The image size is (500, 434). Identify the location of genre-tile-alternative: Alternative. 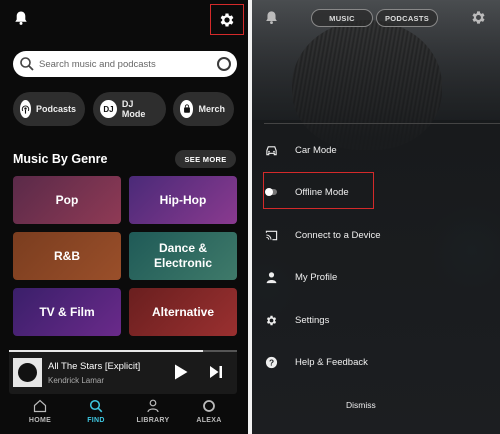
(183, 312).